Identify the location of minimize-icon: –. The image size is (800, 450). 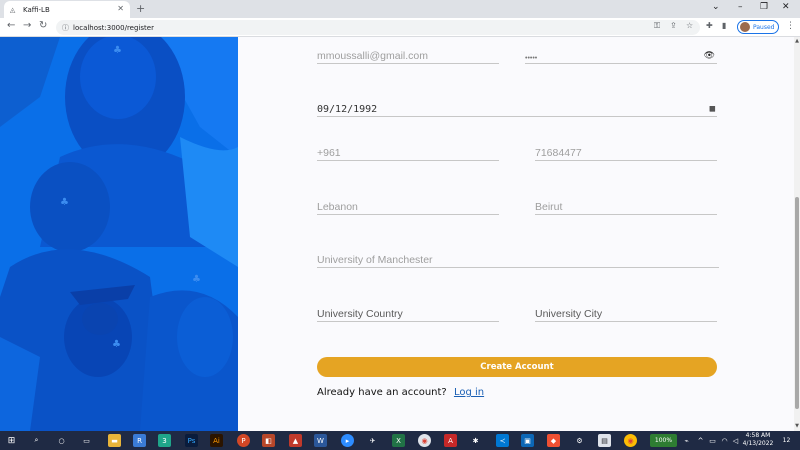
(740, 7).